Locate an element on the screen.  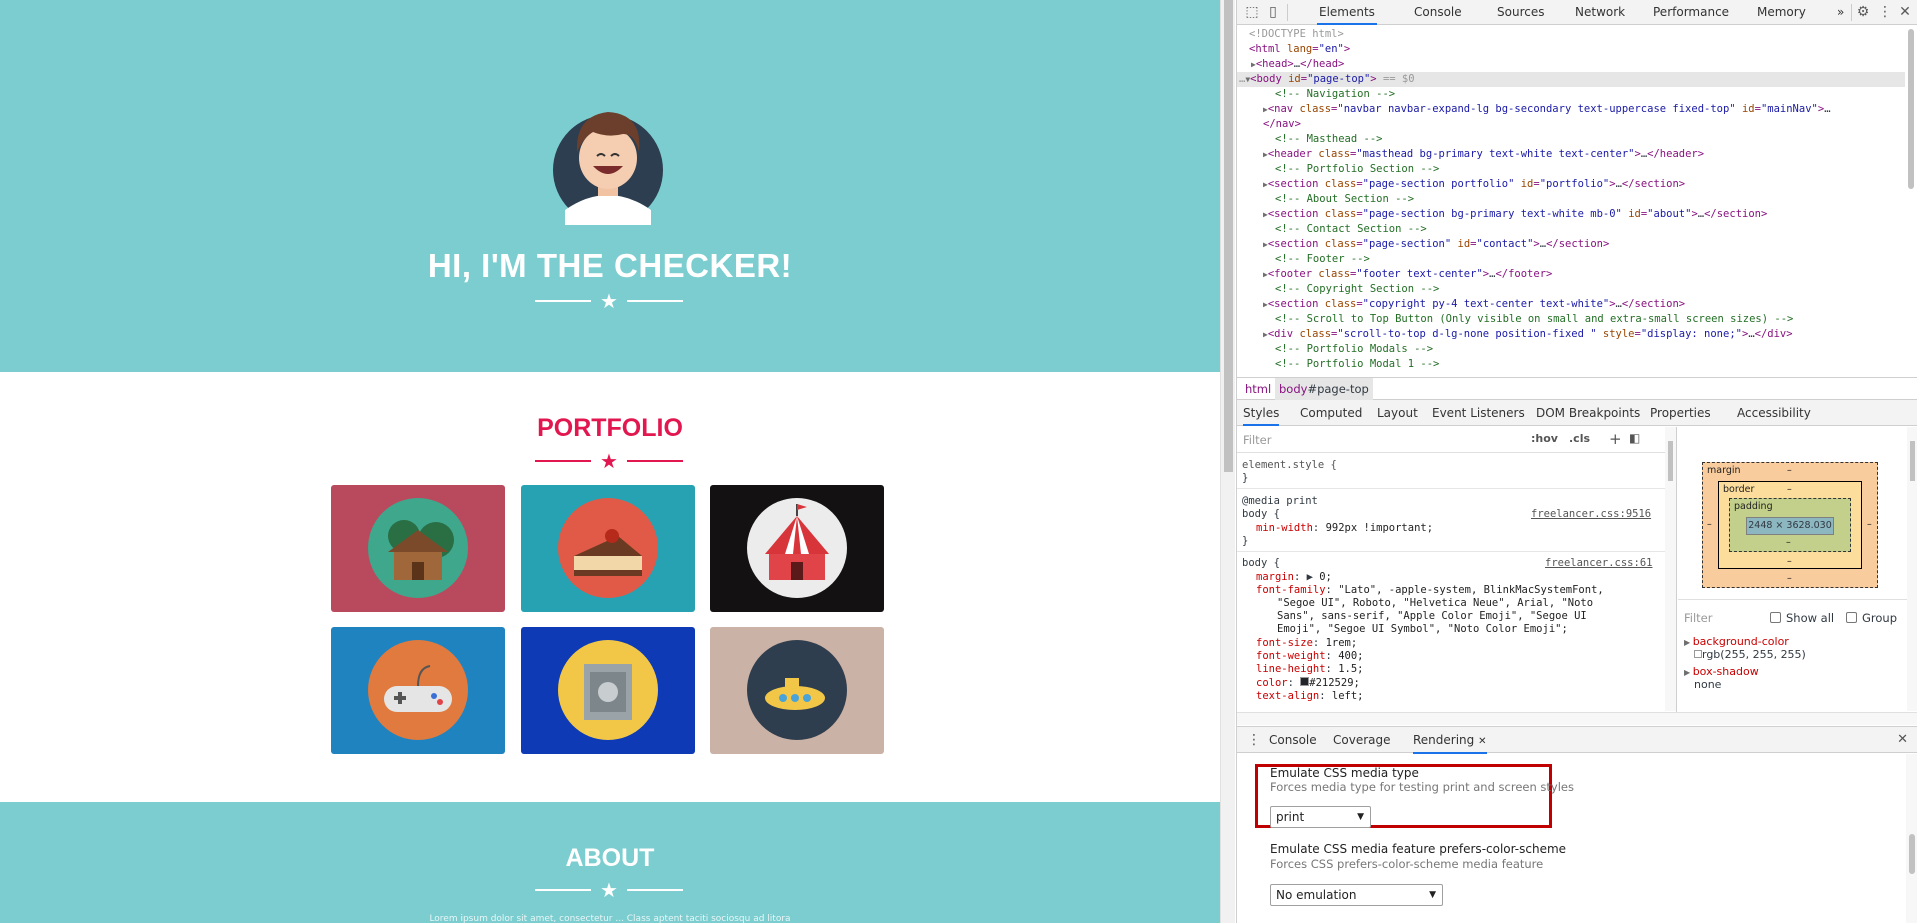
more-options-icon: ⋮ is located at coordinates (1885, 12).